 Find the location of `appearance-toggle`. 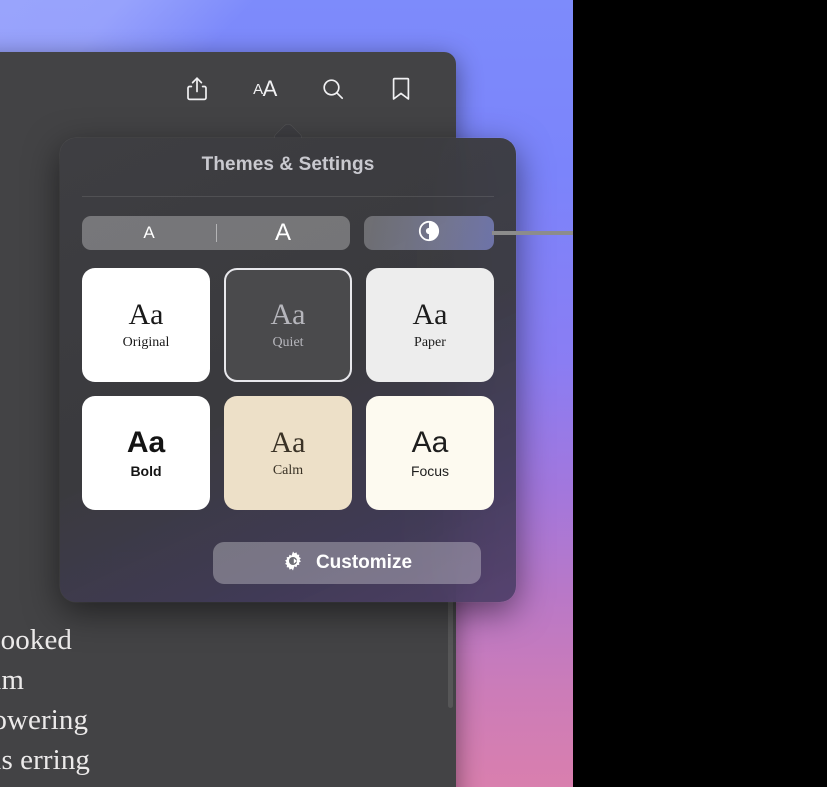

appearance-toggle is located at coordinates (429, 233).